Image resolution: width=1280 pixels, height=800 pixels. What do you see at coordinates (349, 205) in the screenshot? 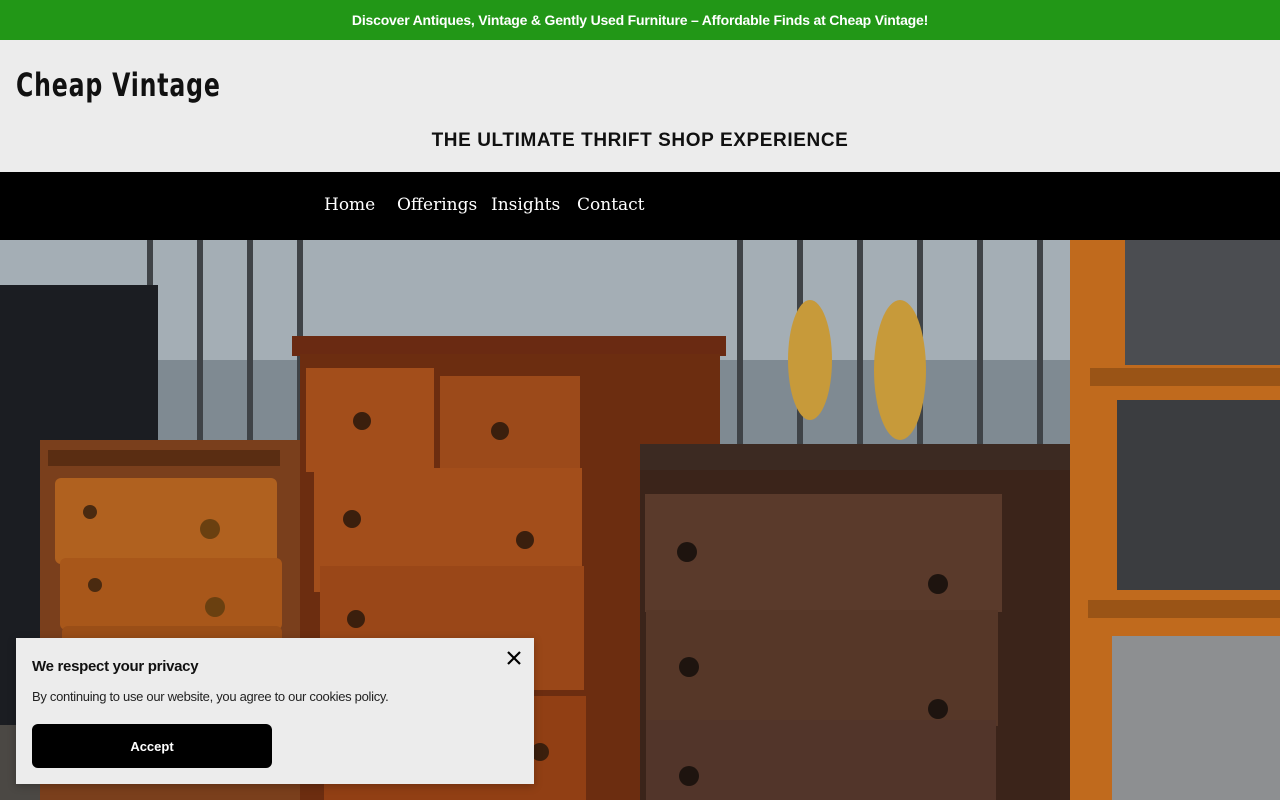
I see `nav-item-home: Home` at bounding box center [349, 205].